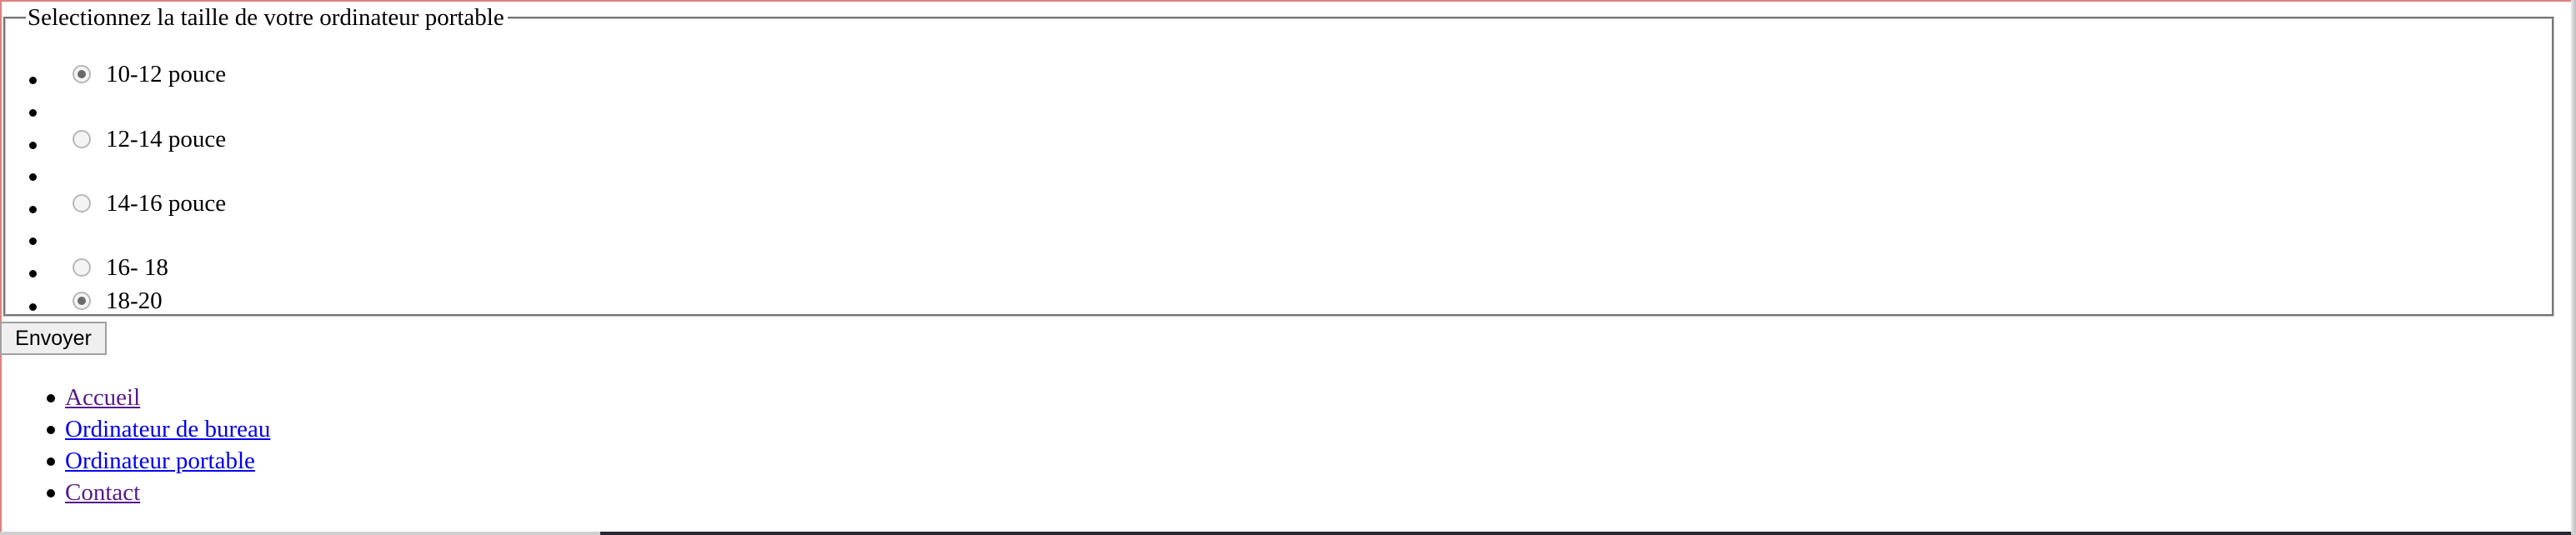 The width and height of the screenshot is (2576, 535). I want to click on option-label: 16- 18, so click(137, 267).